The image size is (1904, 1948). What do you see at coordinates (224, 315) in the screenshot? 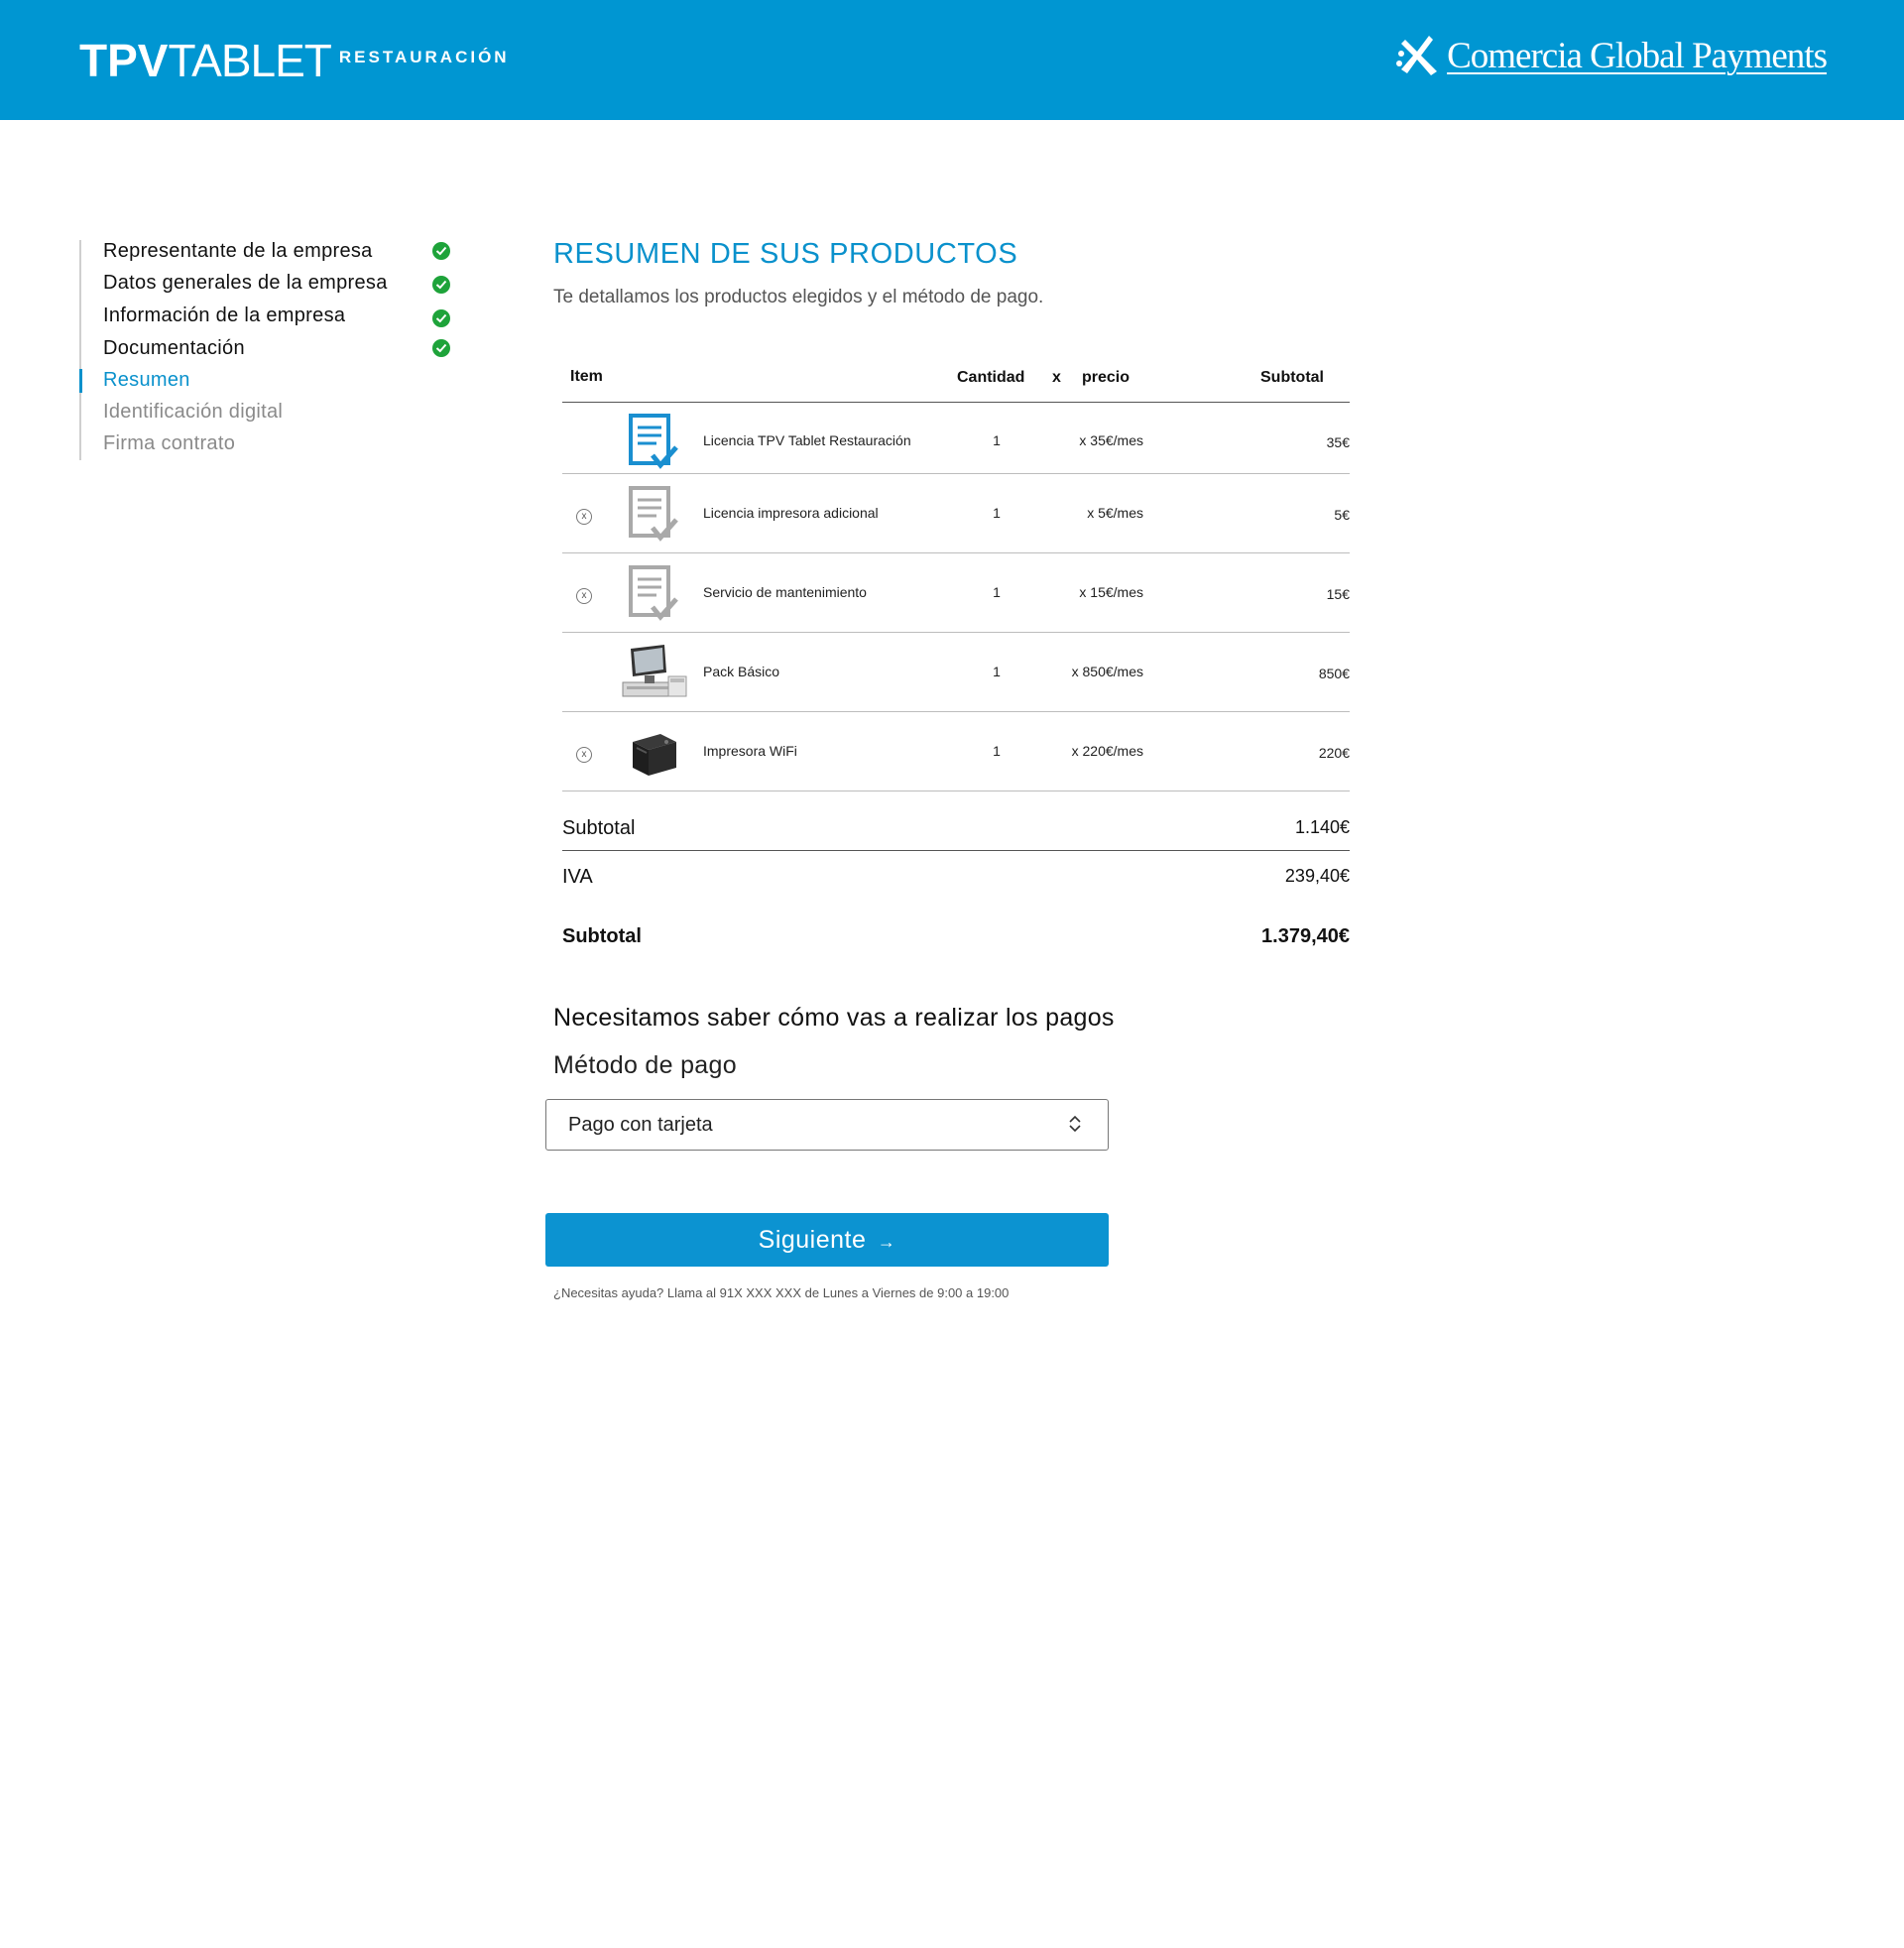
I see `step-informacion: Información de la empresa` at bounding box center [224, 315].